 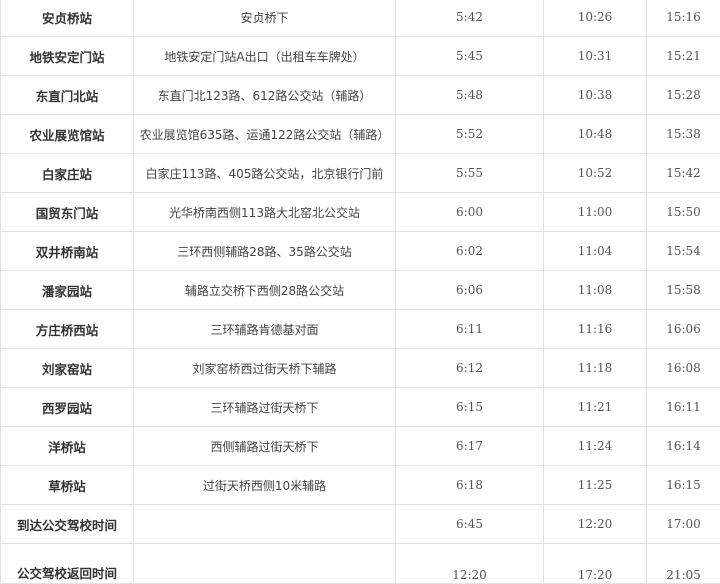 I want to click on departure-time-1-cell: 5:45, so click(x=470, y=56).